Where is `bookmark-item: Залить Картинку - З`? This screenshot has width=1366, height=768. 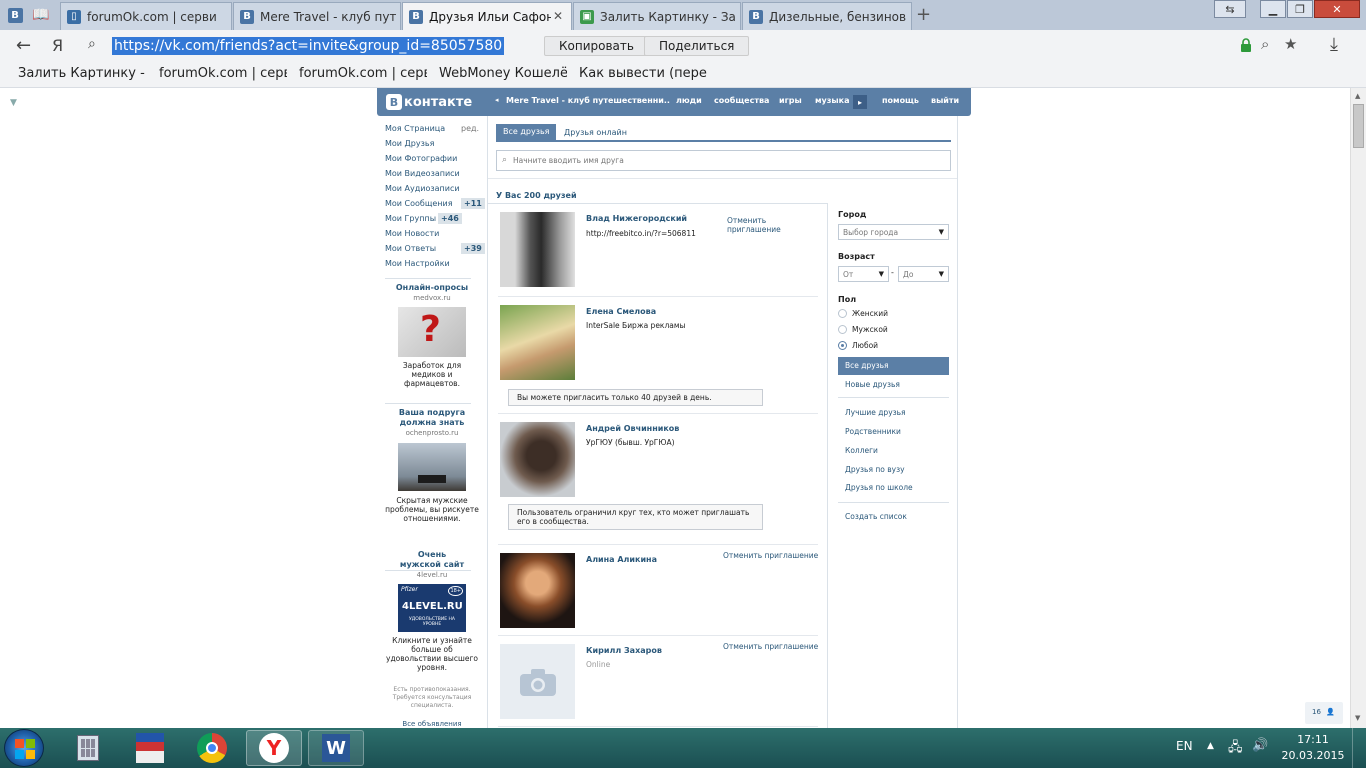
bookmark-item: Залить Картинку - З is located at coordinates (82, 73).